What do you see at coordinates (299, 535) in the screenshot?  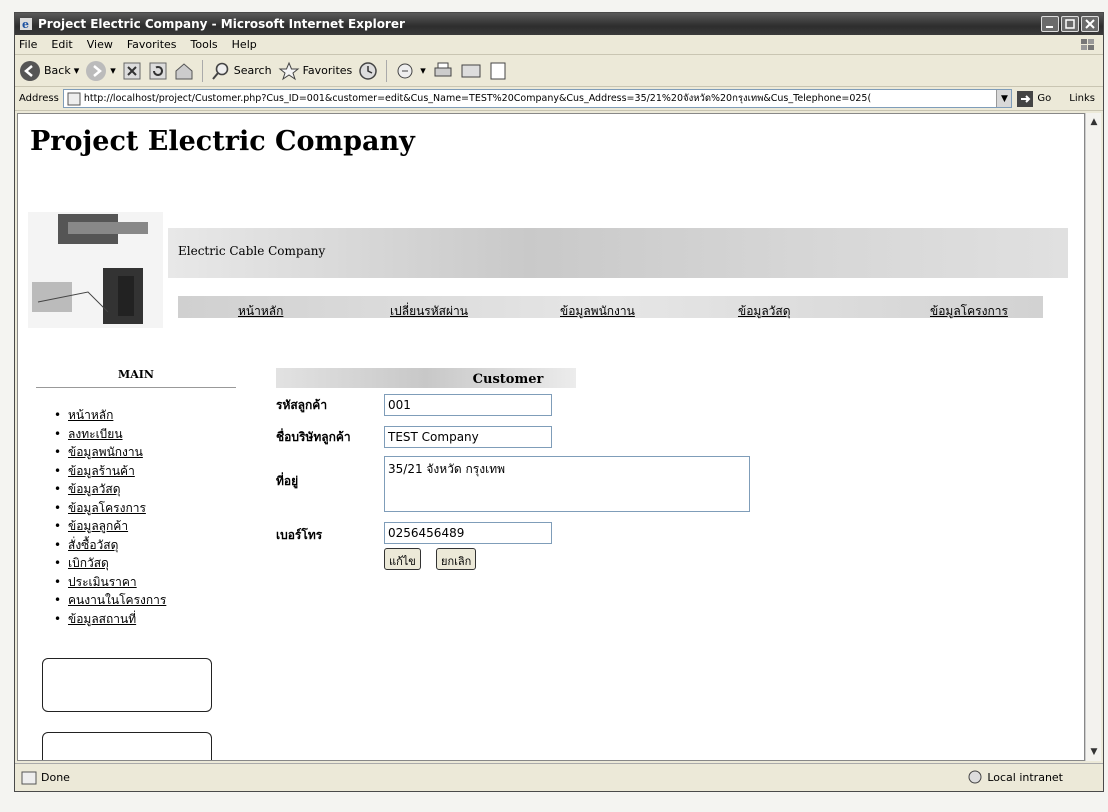 I see `phone-label: เบอร์โทร` at bounding box center [299, 535].